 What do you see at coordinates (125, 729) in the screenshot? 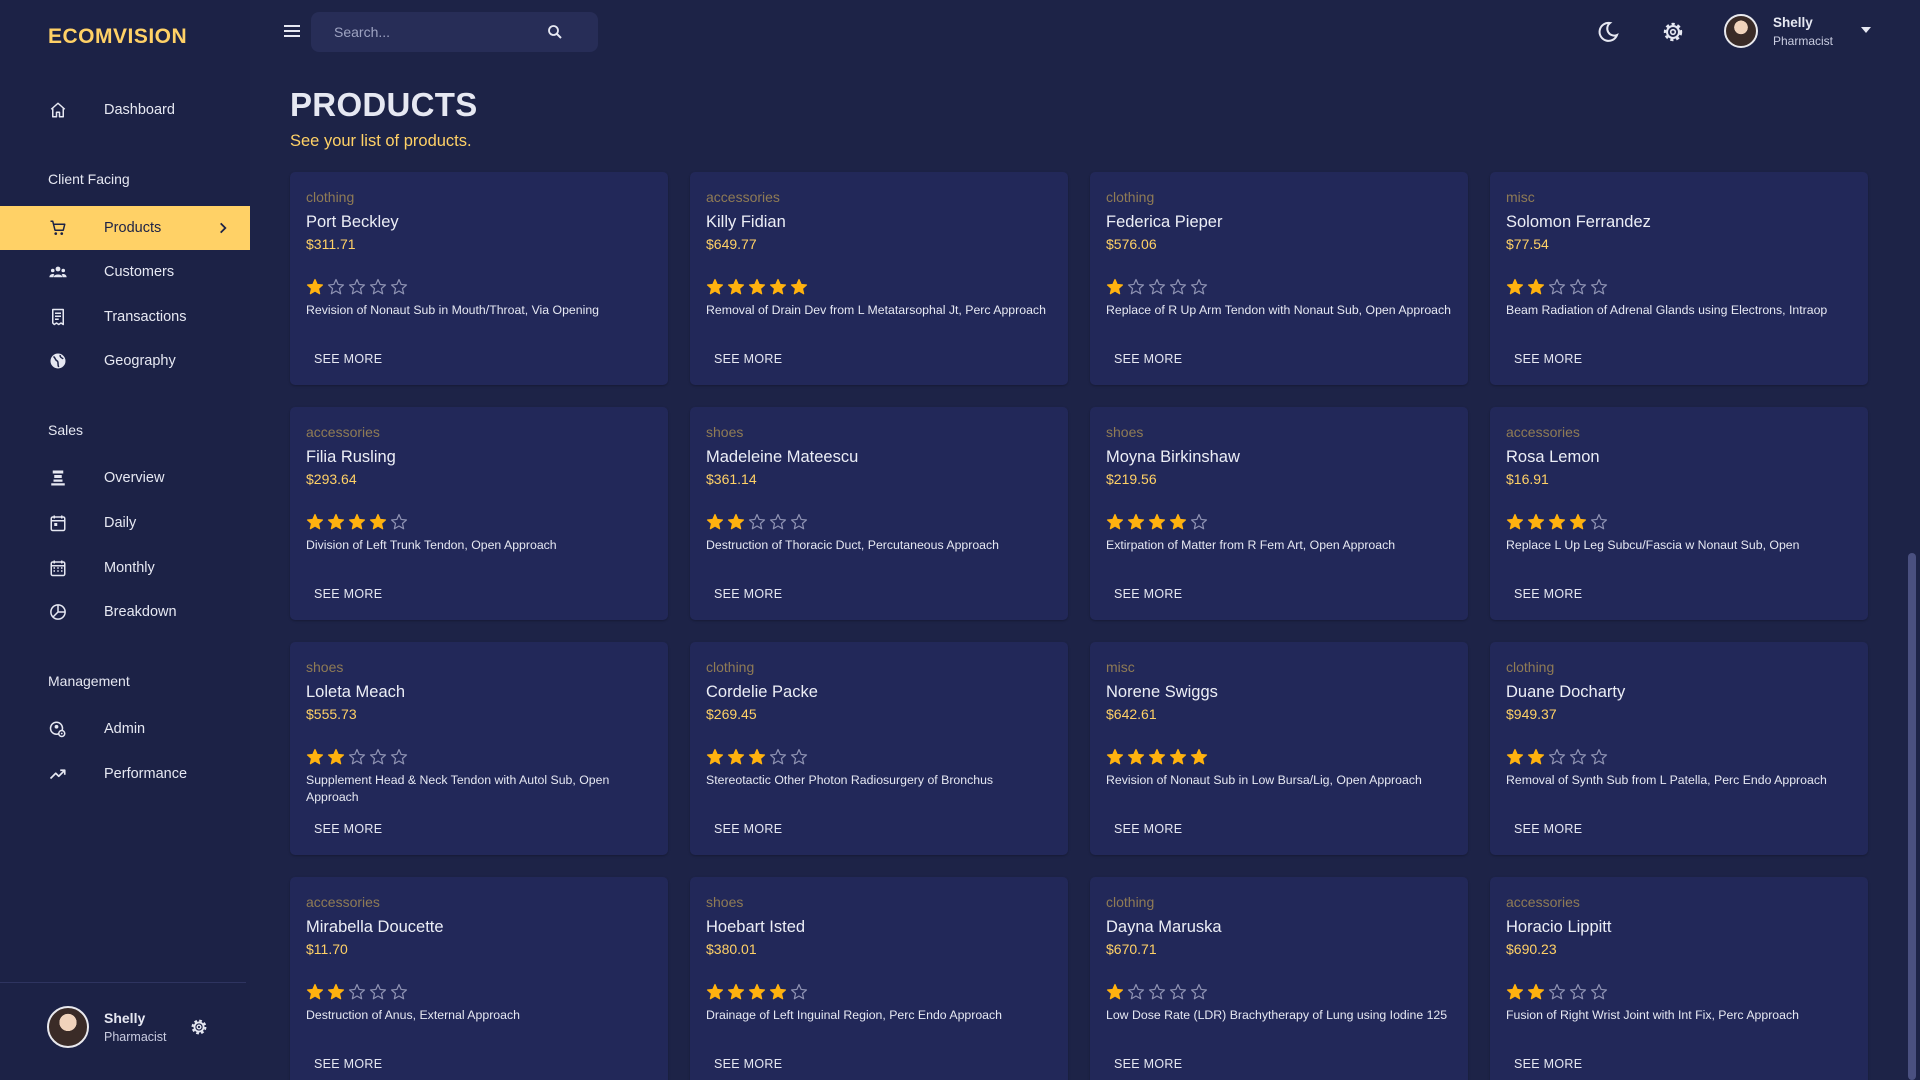
I see `sidebar-item-admin: Admin` at bounding box center [125, 729].